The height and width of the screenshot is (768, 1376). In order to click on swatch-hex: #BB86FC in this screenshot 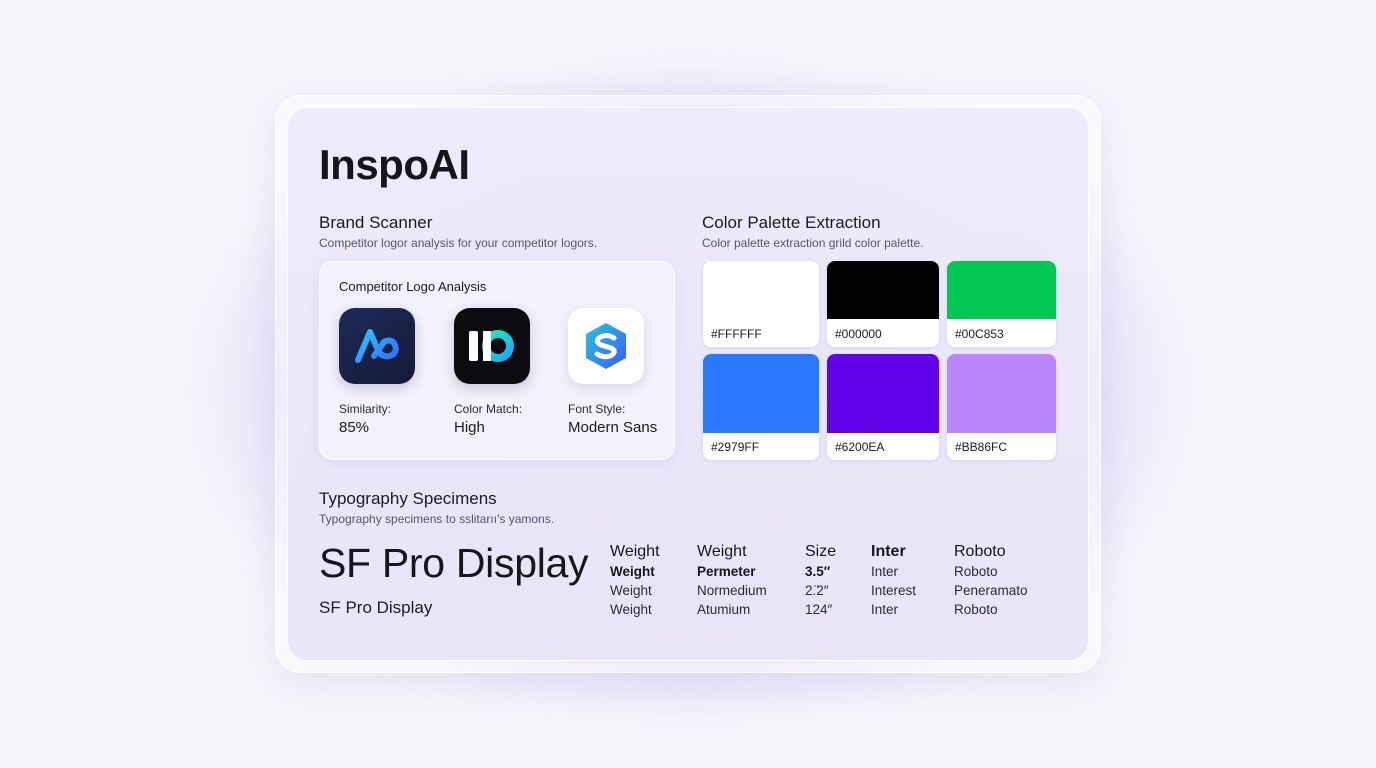, I will do `click(981, 447)`.